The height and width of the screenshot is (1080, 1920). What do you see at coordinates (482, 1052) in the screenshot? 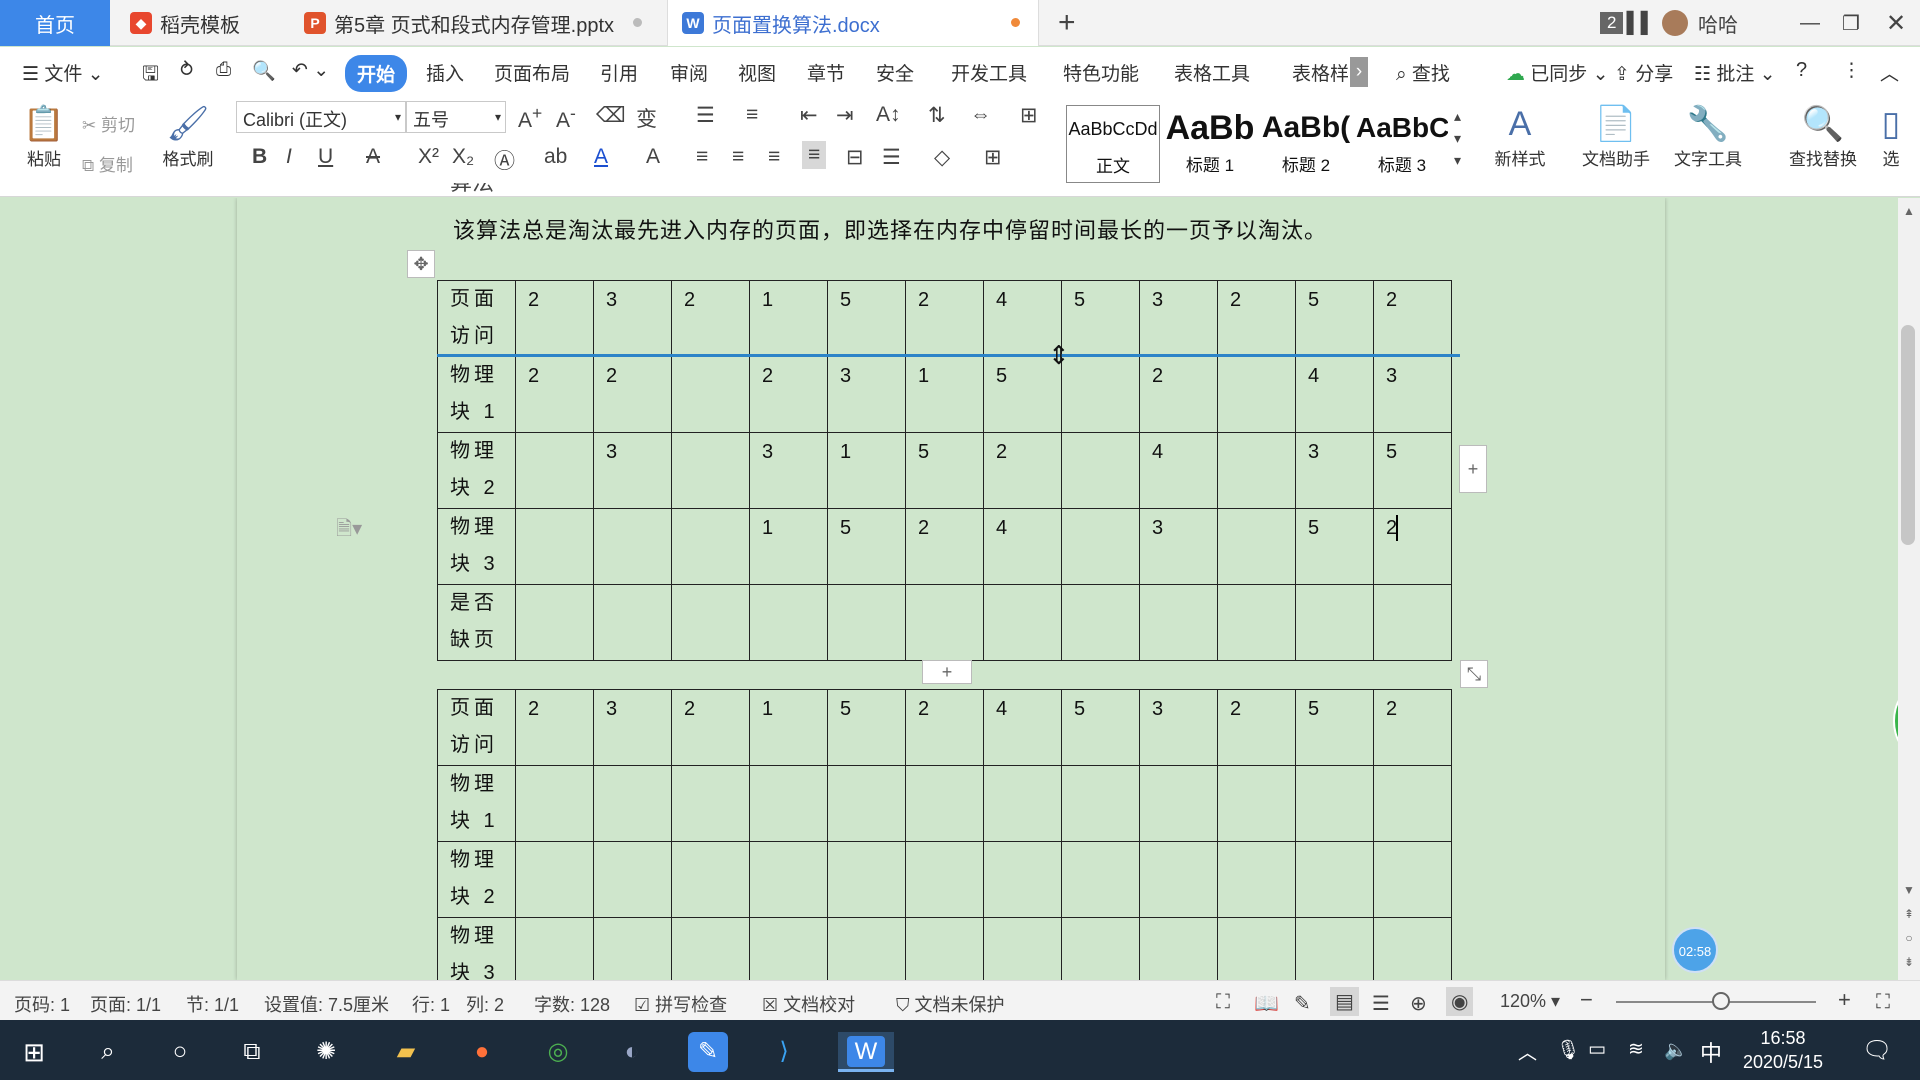
I see `firefox-icon: ●` at bounding box center [482, 1052].